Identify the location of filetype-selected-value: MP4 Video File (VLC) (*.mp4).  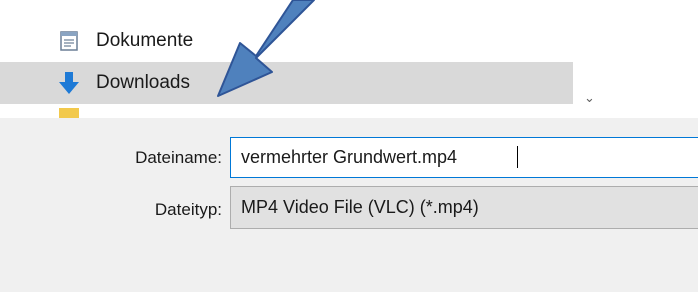
(360, 207).